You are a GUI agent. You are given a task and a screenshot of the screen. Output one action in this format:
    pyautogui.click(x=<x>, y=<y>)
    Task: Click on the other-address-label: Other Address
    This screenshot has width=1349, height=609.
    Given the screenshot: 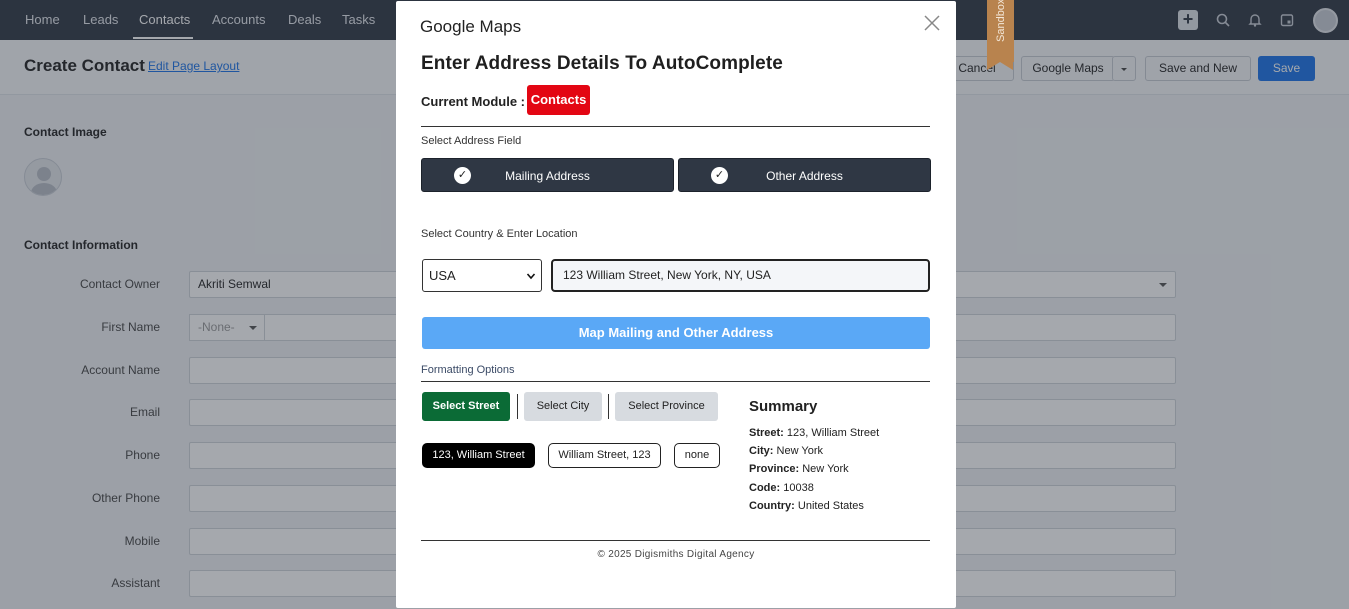 What is the action you would take?
    pyautogui.click(x=804, y=176)
    